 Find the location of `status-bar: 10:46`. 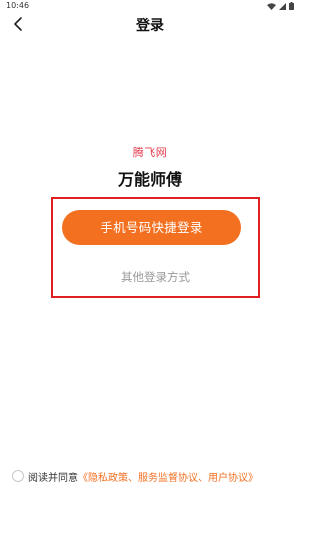

status-bar: 10:46 is located at coordinates (150, 6).